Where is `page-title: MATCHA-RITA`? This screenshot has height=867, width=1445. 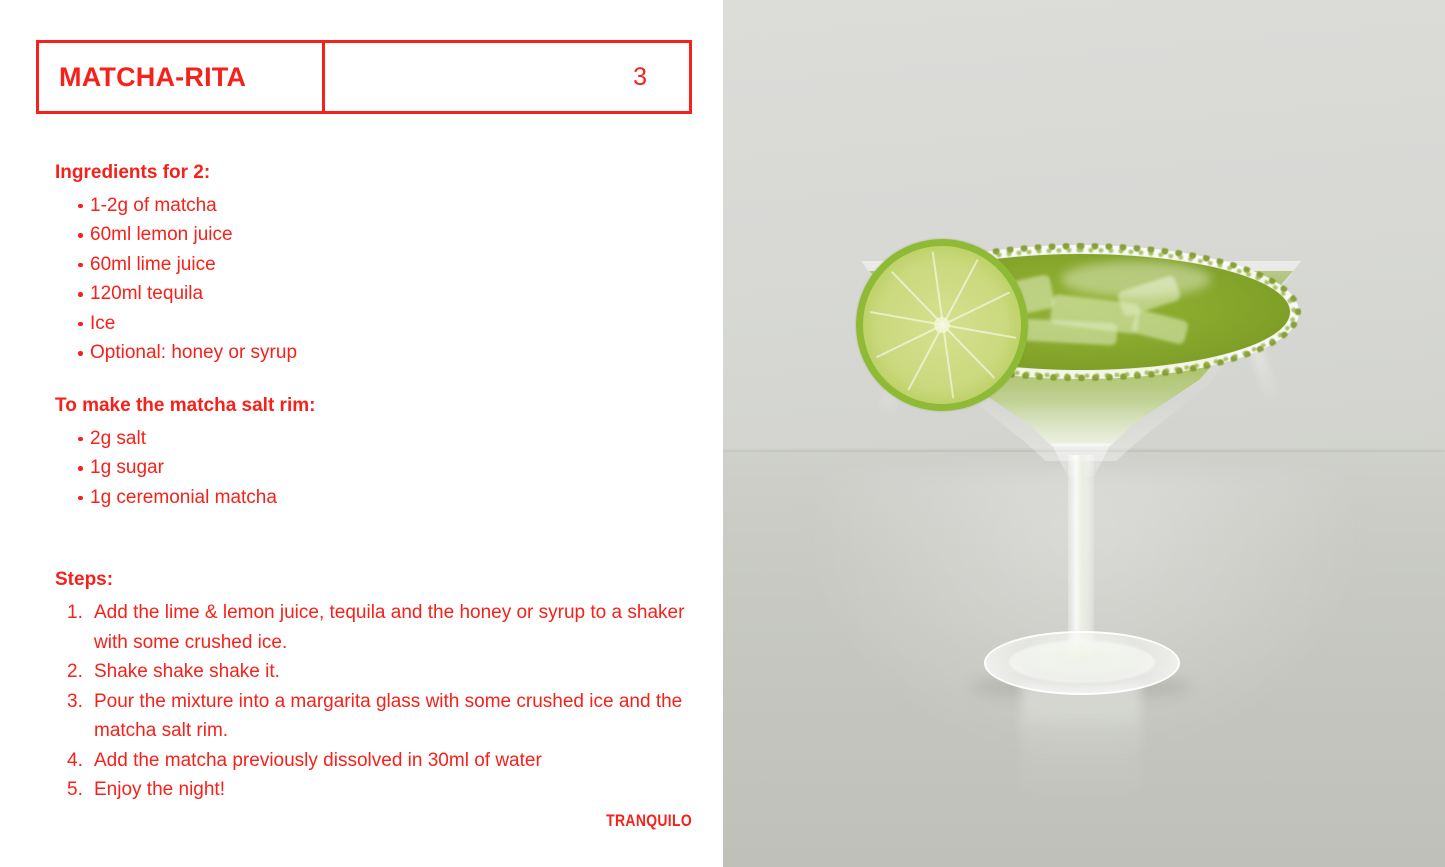 page-title: MATCHA-RITA is located at coordinates (153, 76).